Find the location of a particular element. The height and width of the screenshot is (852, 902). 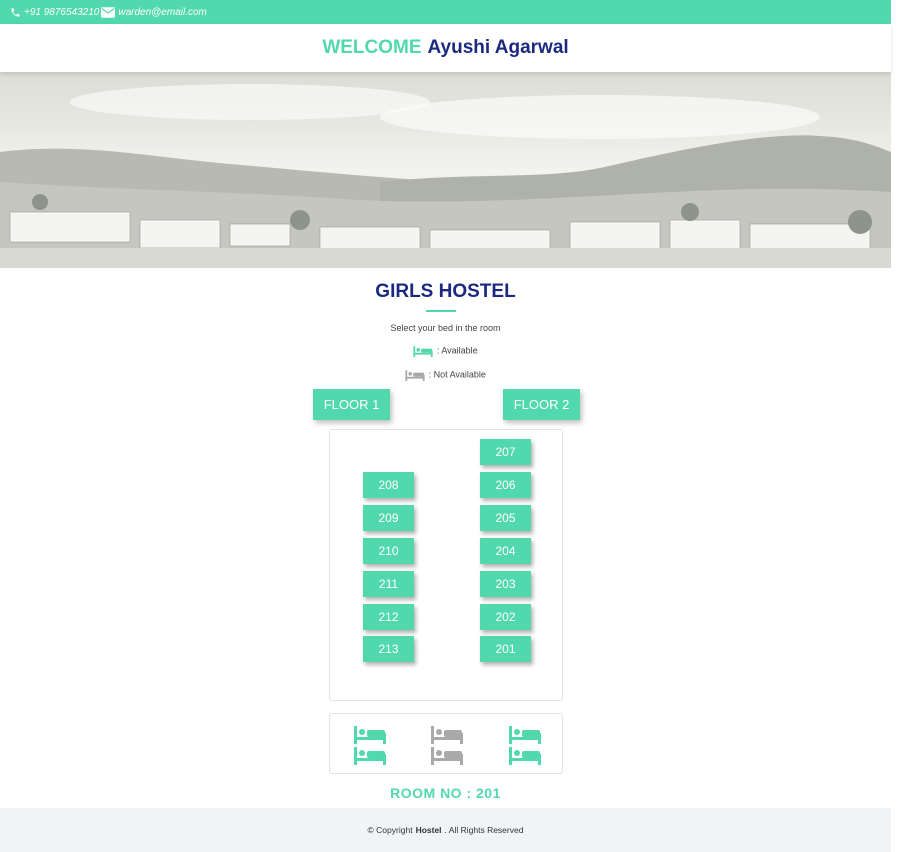

room-button-210: 210 is located at coordinates (388, 551).